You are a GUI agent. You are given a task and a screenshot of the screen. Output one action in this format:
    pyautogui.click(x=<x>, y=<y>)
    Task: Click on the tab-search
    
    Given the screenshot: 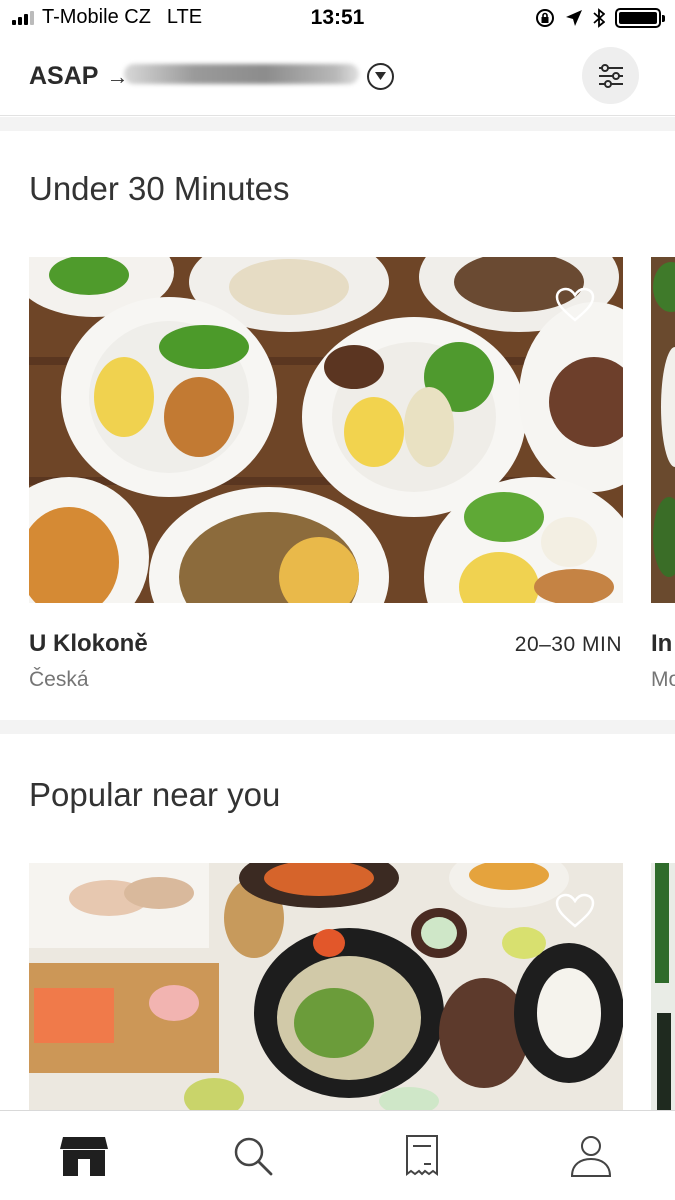 What is the action you would take?
    pyautogui.click(x=253, y=1156)
    